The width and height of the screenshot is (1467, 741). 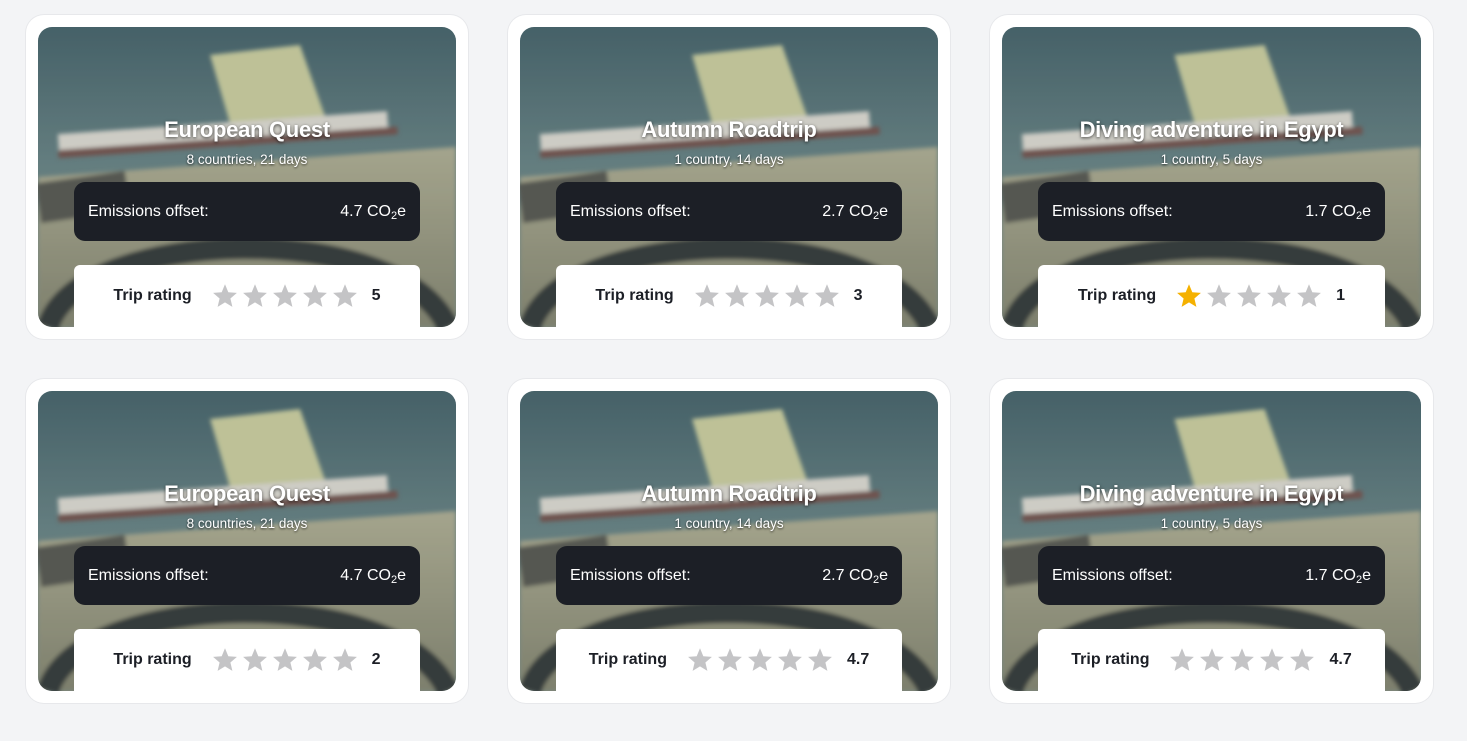 I want to click on trip-rating-value: 5, so click(x=376, y=295).